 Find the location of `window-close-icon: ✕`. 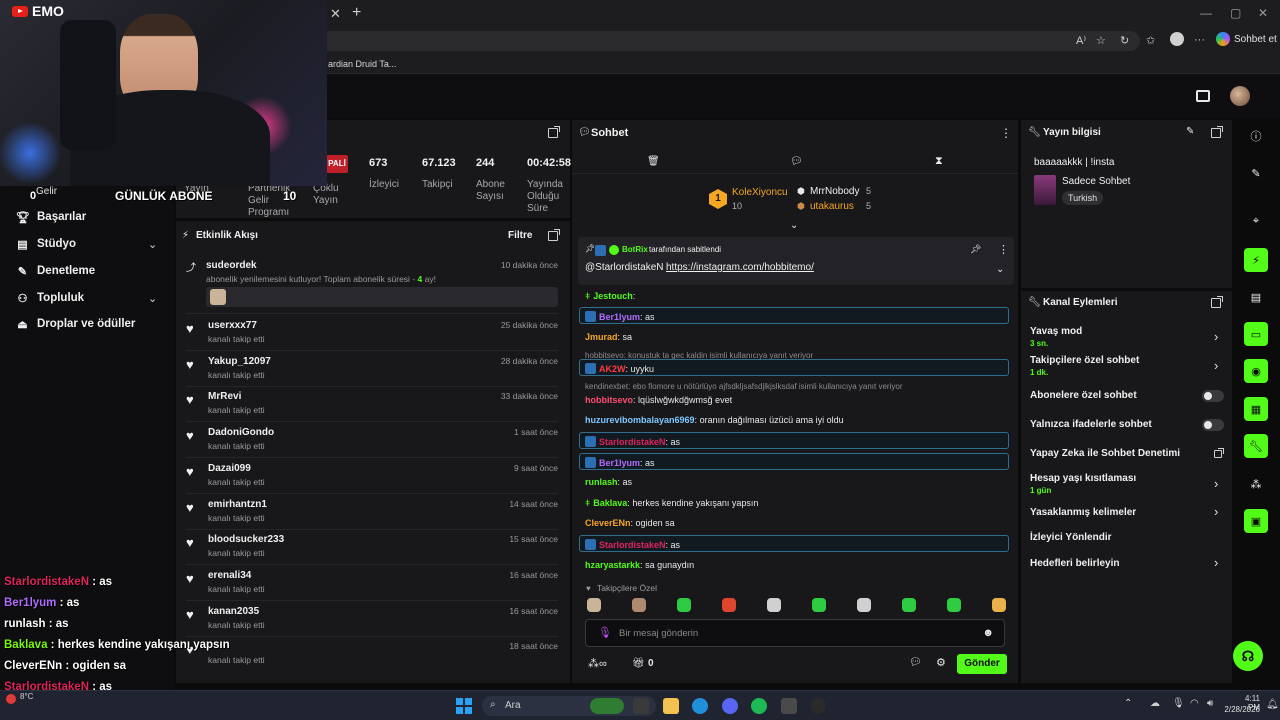

window-close-icon: ✕ is located at coordinates (1263, 13).